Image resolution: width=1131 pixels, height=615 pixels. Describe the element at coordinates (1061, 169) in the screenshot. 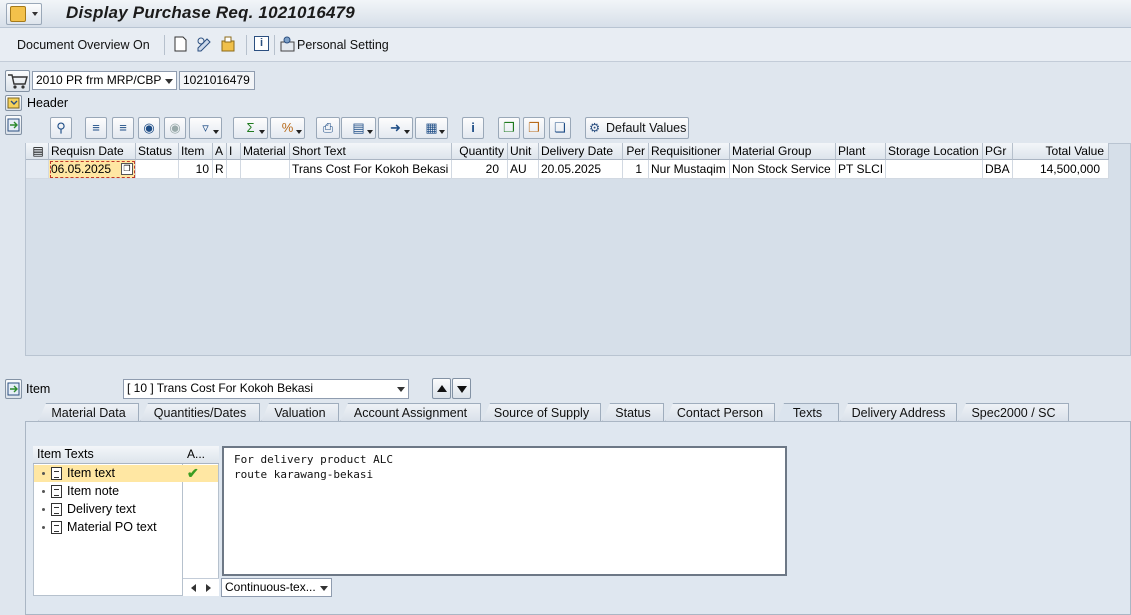

I see `total-value-cell: 14,500,000` at that location.